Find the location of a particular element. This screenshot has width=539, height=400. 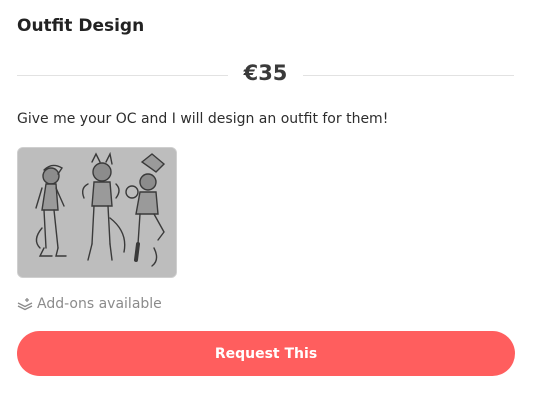

price-row: €35 is located at coordinates (265, 75).